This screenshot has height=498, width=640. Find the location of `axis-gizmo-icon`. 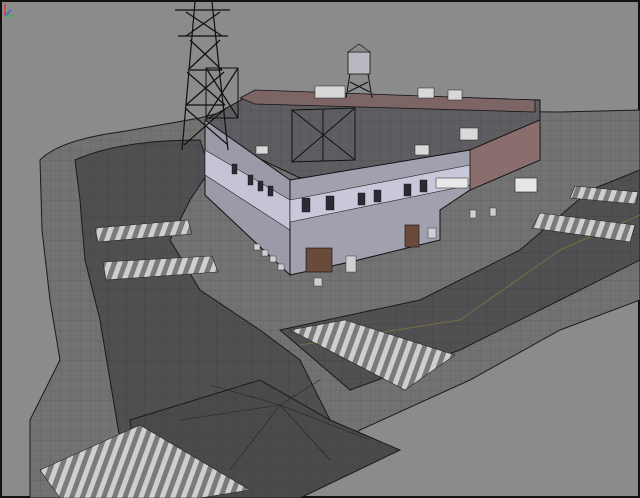

axis-gizmo-icon is located at coordinates (9, 10).